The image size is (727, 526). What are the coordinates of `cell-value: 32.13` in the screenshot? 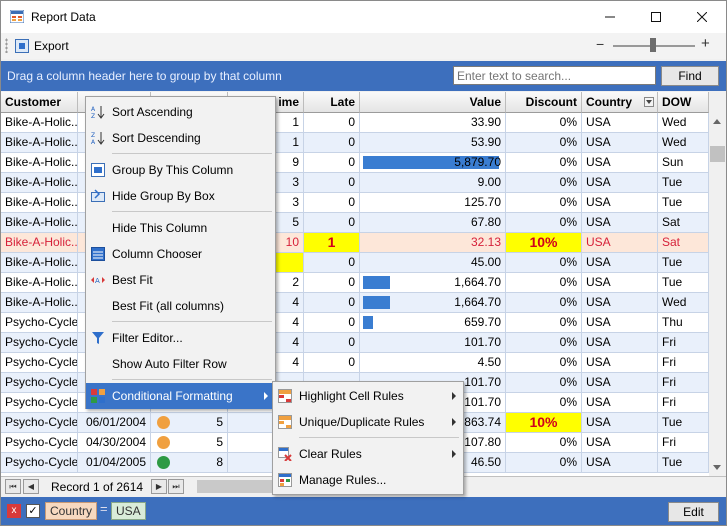 It's located at (433, 242).